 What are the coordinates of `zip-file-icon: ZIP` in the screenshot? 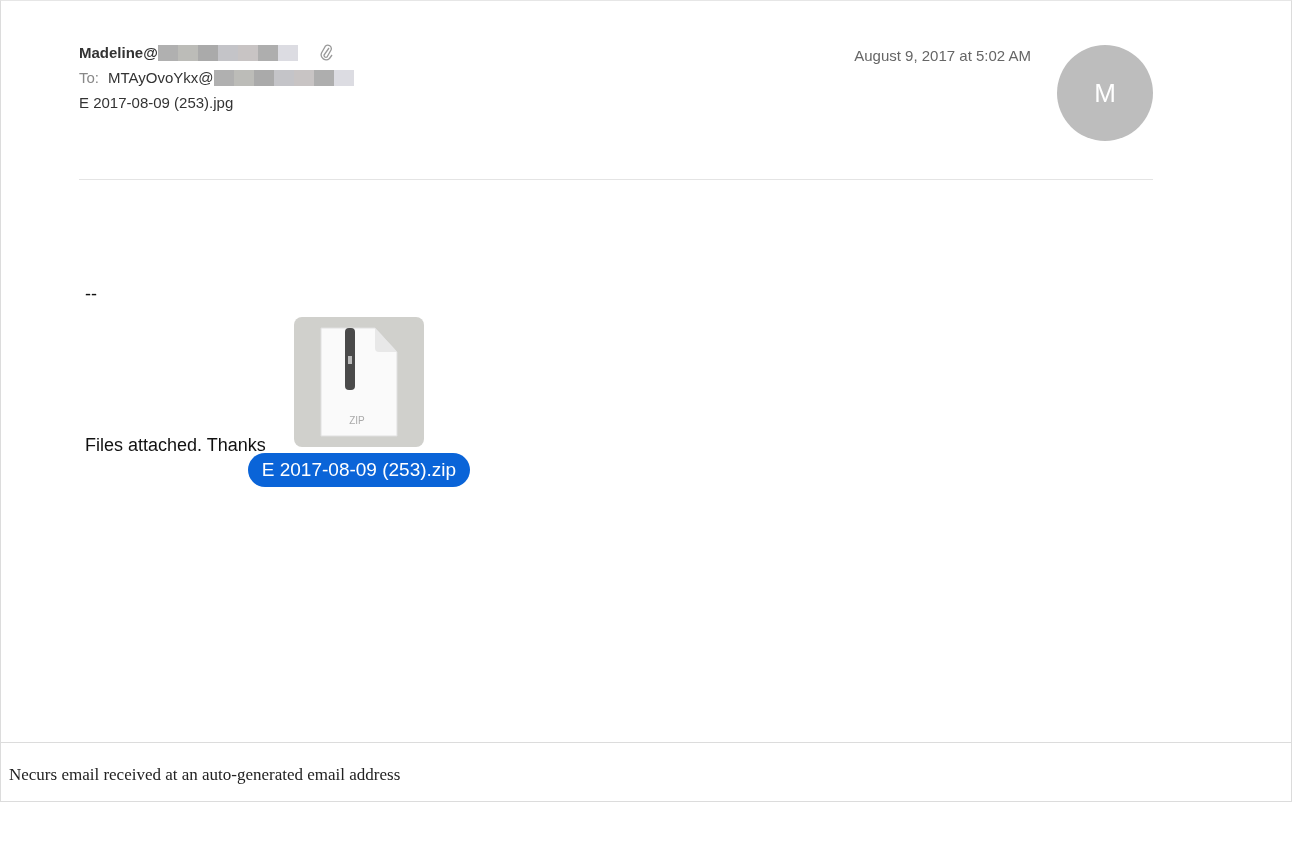 It's located at (358, 382).